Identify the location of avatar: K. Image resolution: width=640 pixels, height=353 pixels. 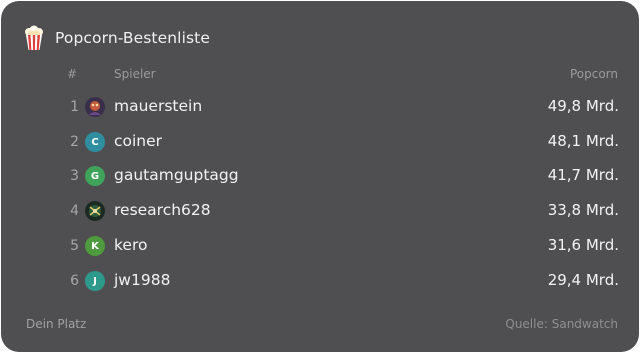
(95, 246).